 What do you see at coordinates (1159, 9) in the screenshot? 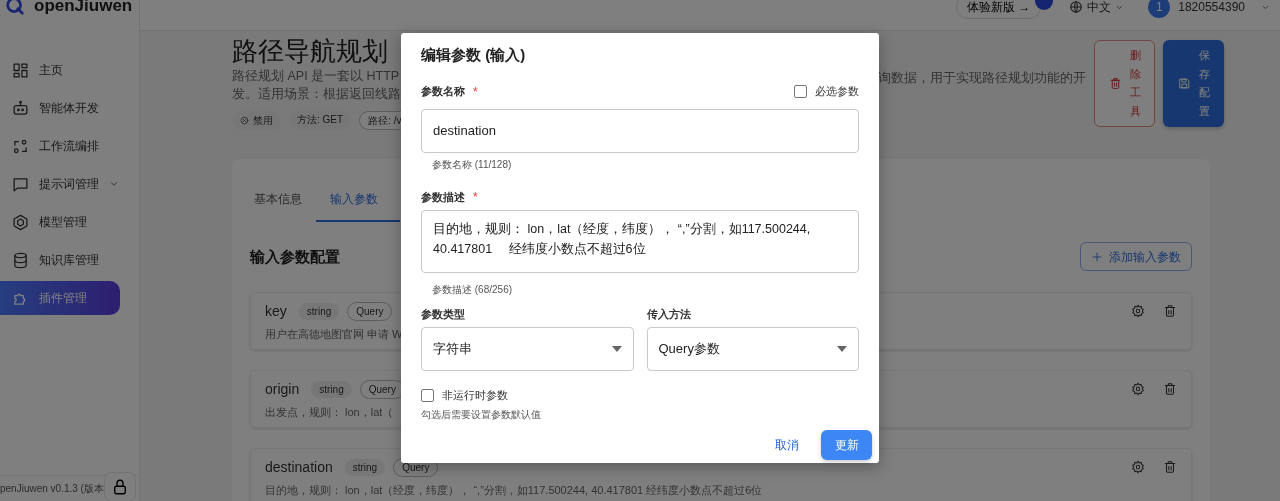
I see `user-avatar: 1` at bounding box center [1159, 9].